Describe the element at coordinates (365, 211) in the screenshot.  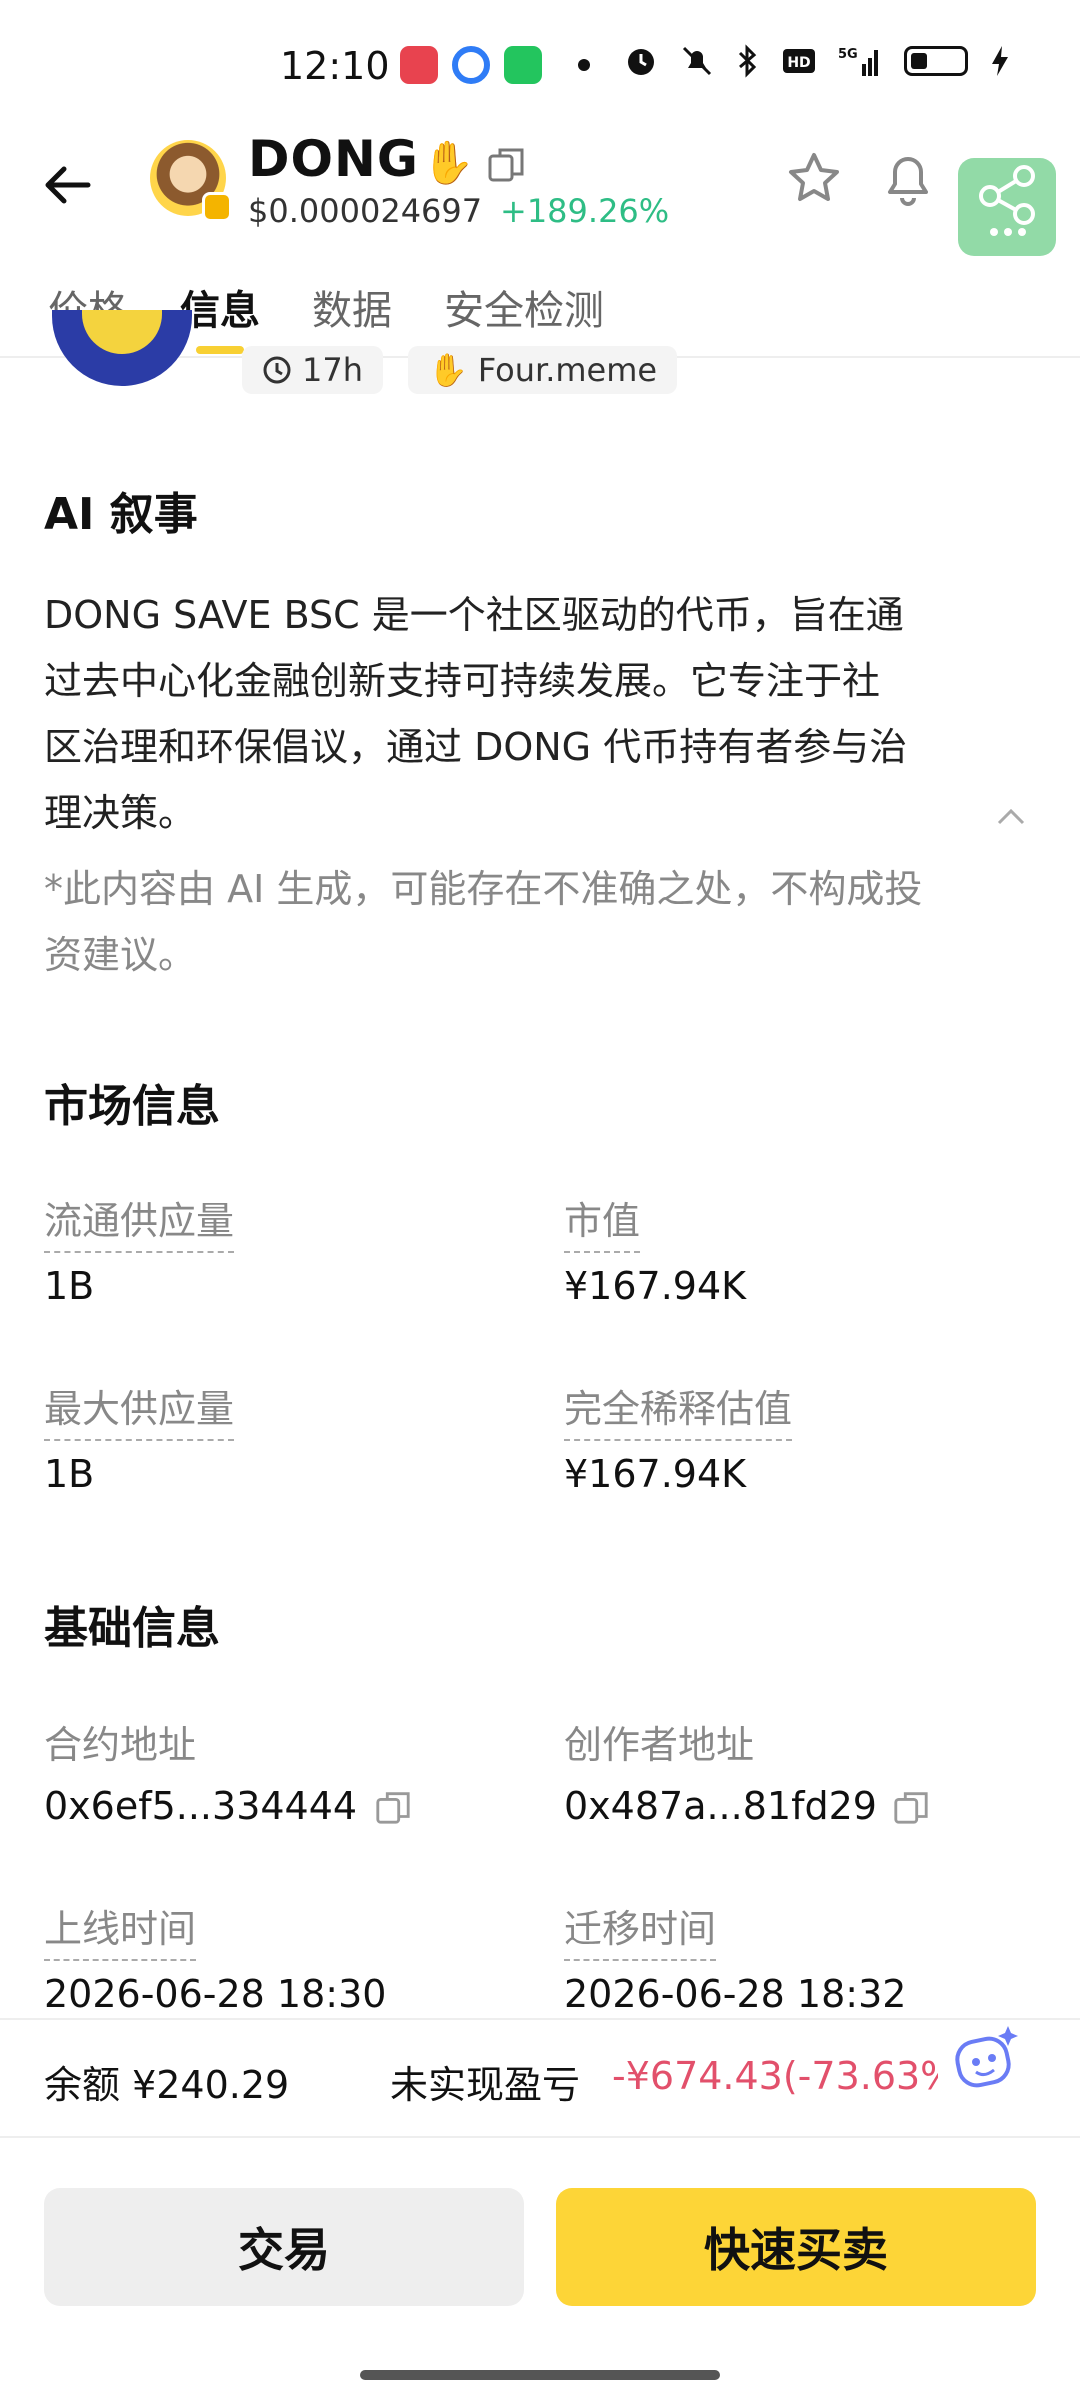
I see `token-price: $0.000024697` at that location.